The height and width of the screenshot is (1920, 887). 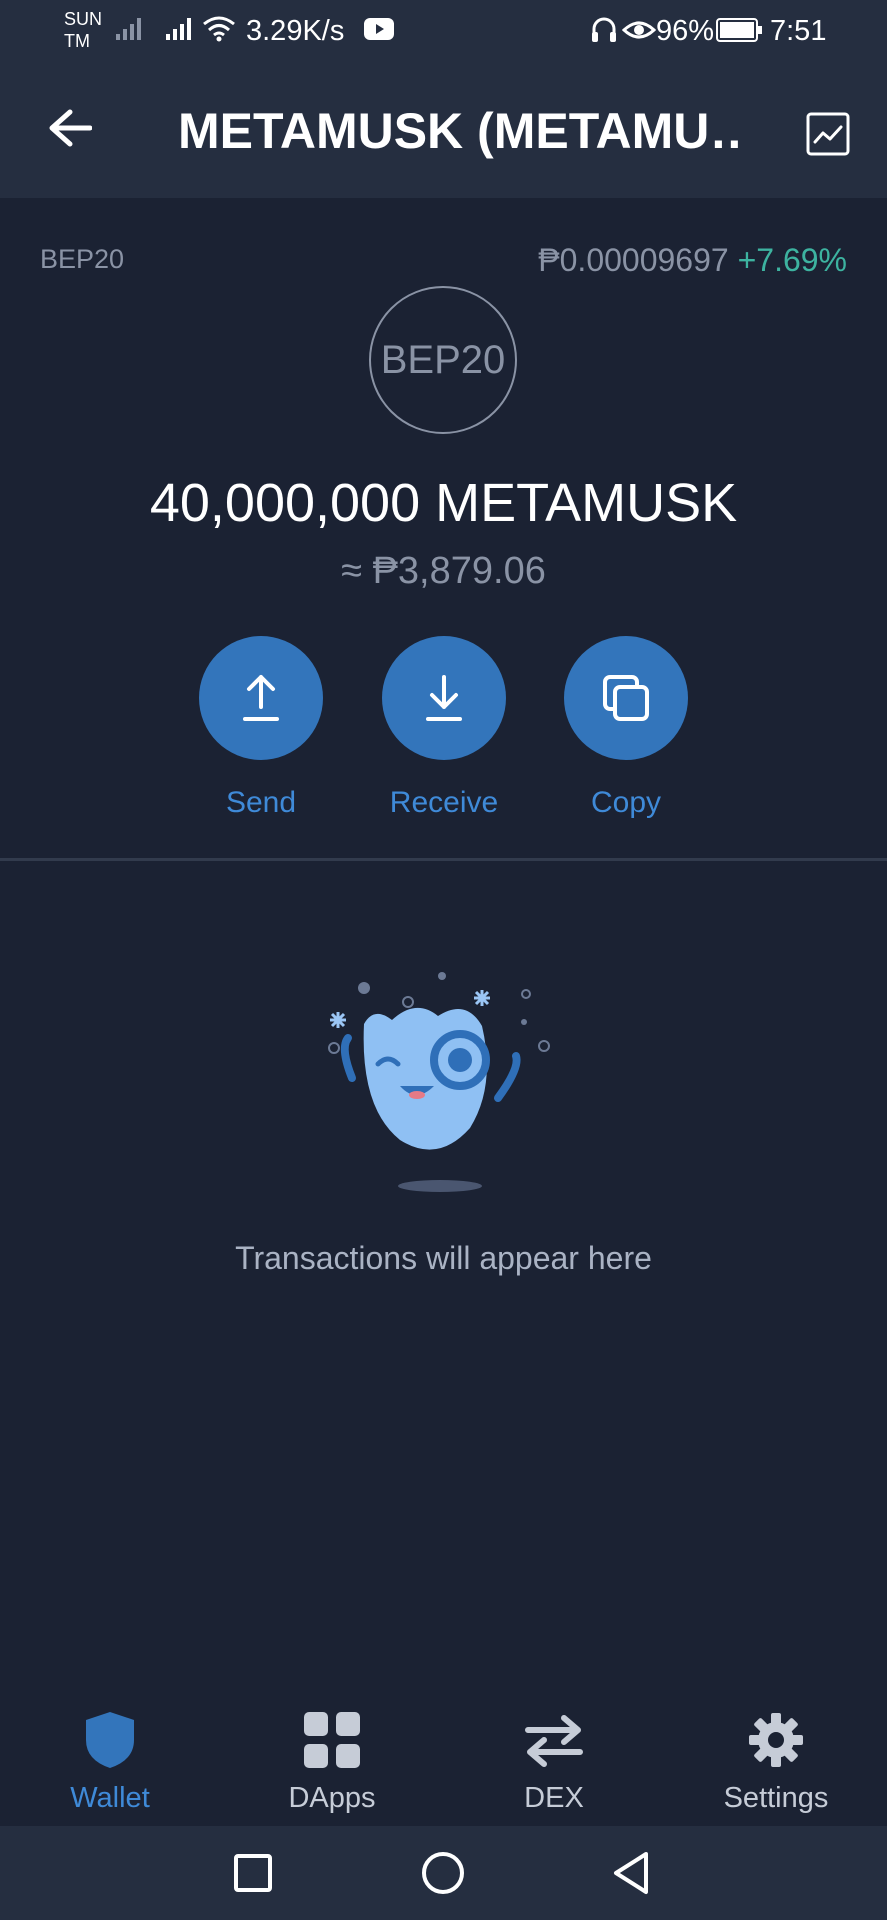 I want to click on back-button, so click(x=70, y=128).